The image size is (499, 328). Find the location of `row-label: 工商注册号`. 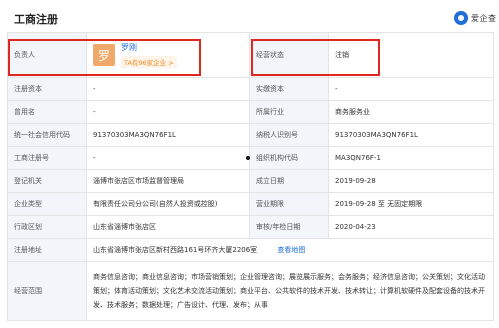

row-label: 工商注册号 is located at coordinates (47, 158).